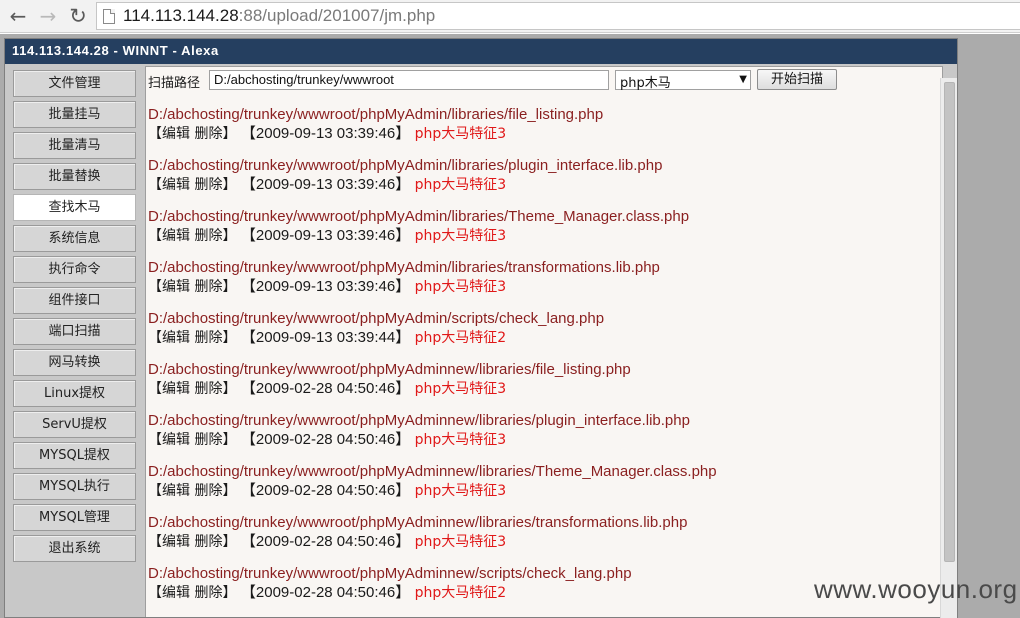  I want to click on vertical-scrollbar, so click(948, 348).